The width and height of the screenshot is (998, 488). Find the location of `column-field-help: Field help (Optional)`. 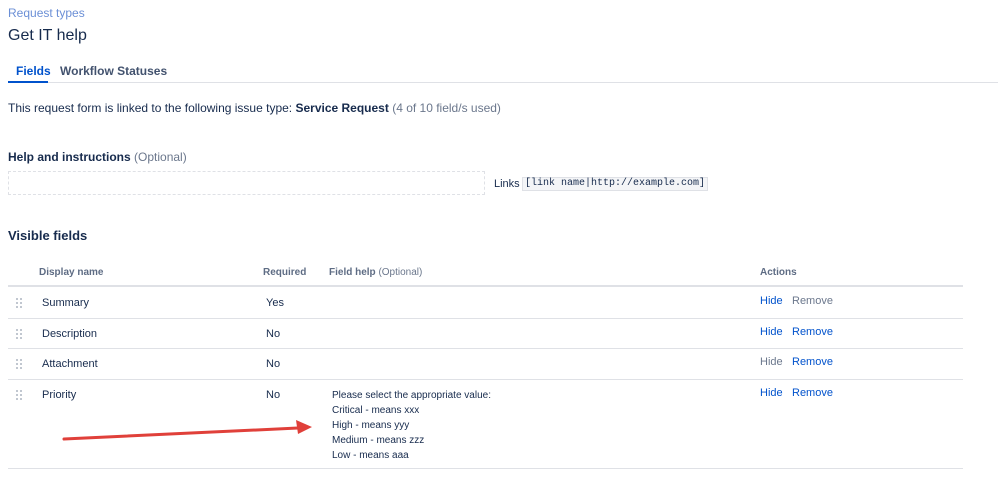

column-field-help: Field help (Optional) is located at coordinates (375, 272).